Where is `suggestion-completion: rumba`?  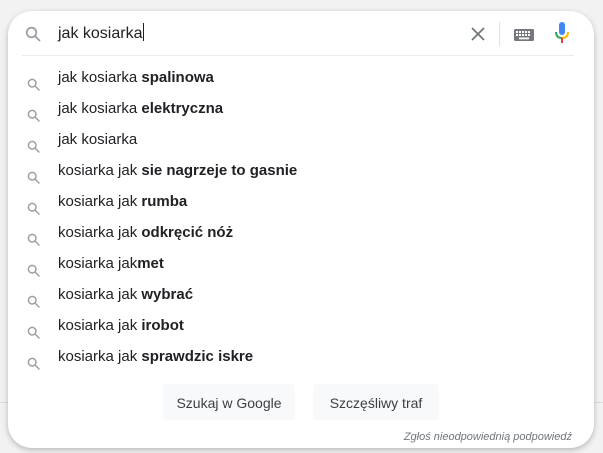 suggestion-completion: rumba is located at coordinates (164, 201).